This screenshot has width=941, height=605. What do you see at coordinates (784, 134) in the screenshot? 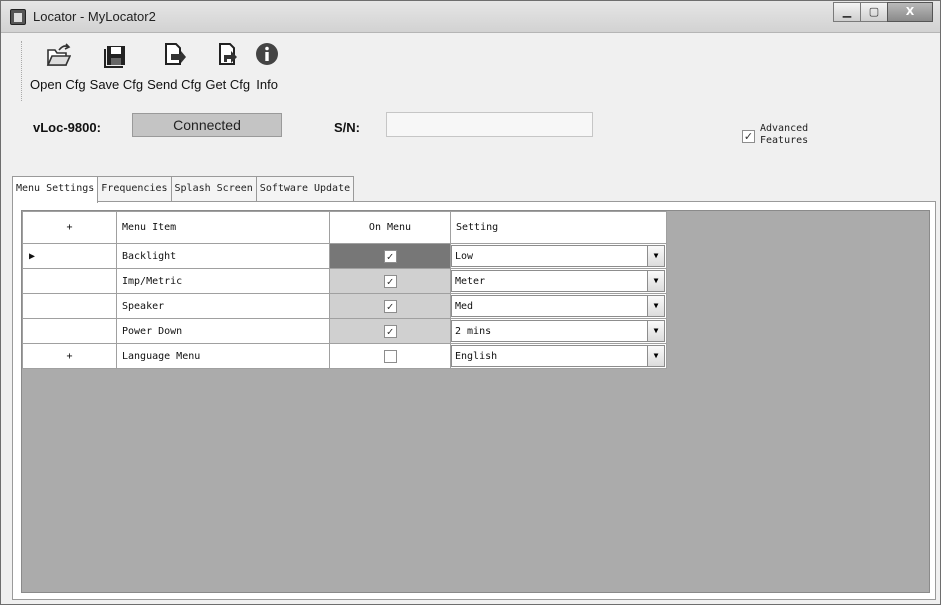
I see `advanced-features-label: Advanced Features` at bounding box center [784, 134].